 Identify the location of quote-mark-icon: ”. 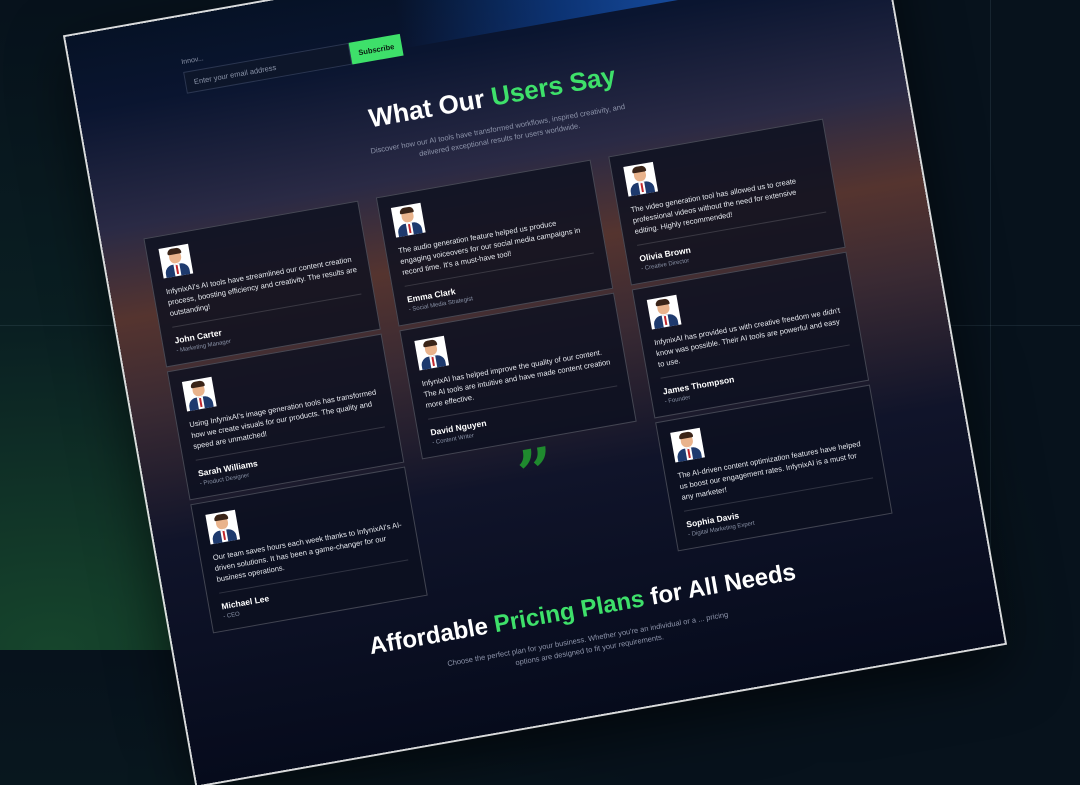
(536, 473).